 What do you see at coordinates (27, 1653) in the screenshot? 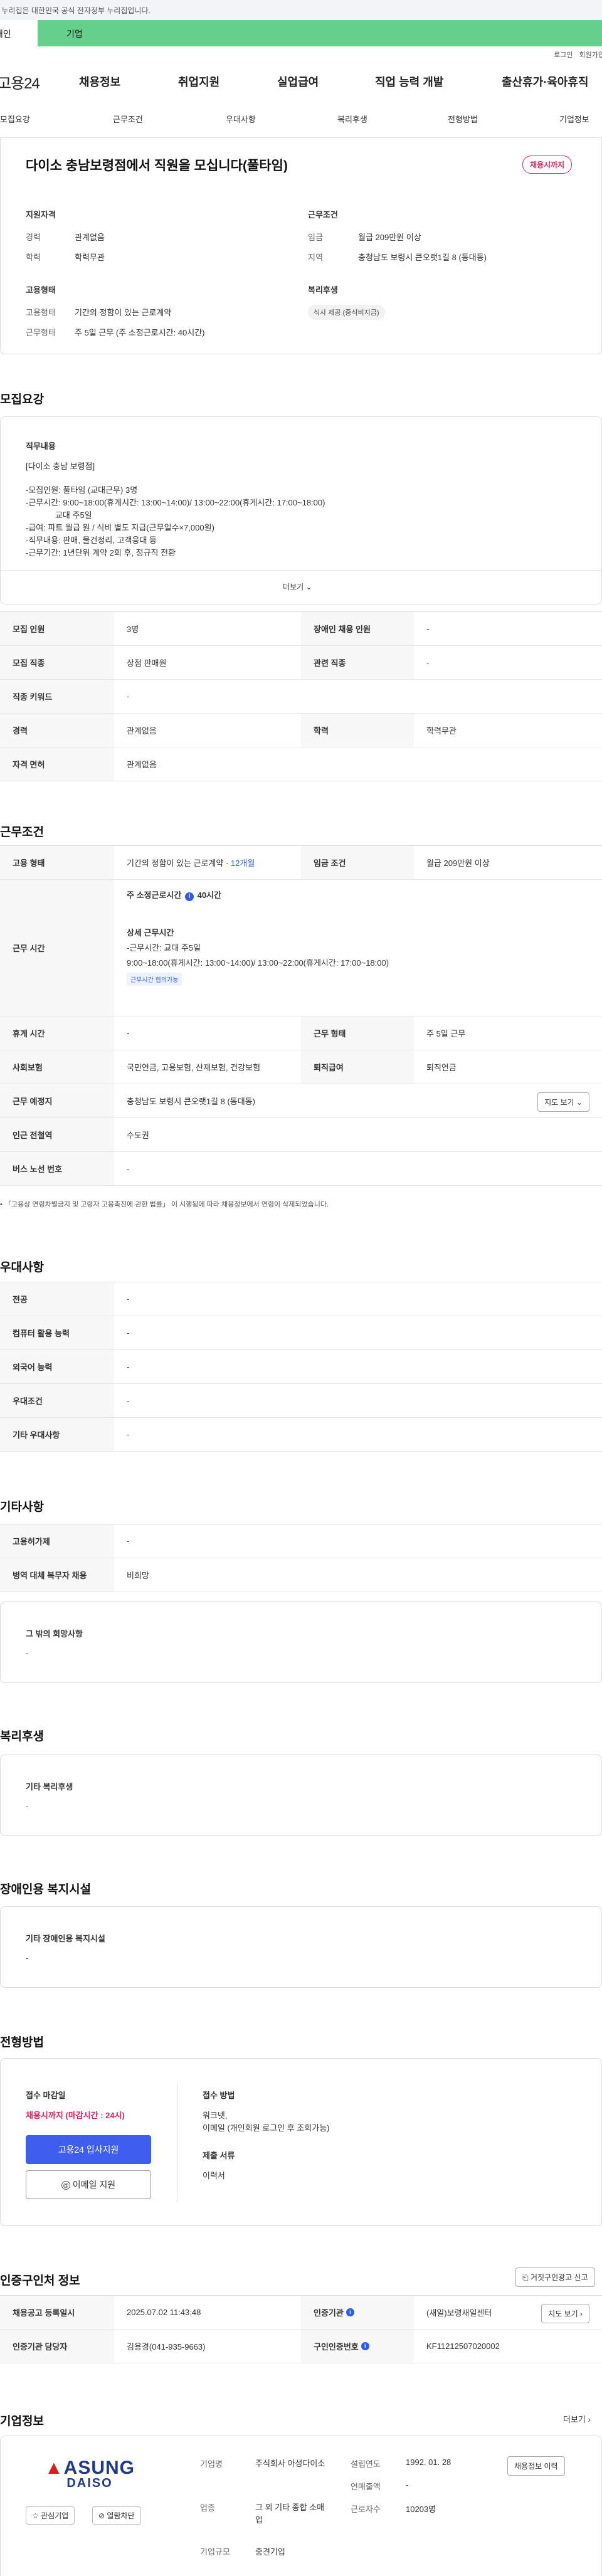
I see `etc-wish-value: -` at bounding box center [27, 1653].